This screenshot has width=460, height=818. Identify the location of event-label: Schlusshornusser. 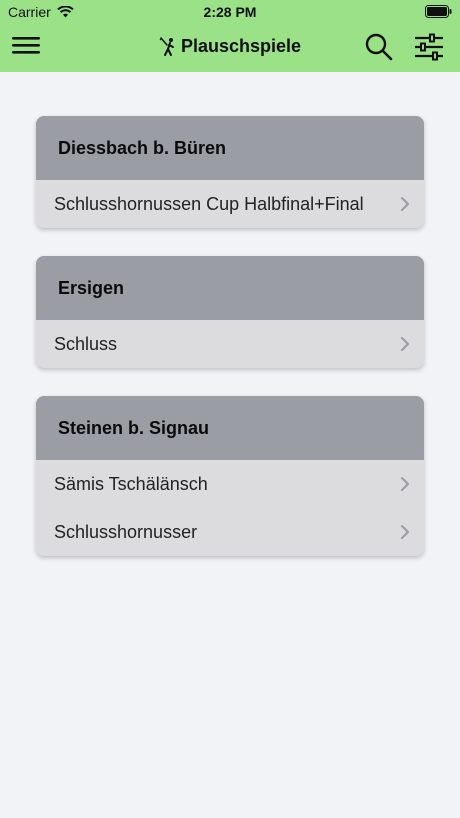
(126, 531).